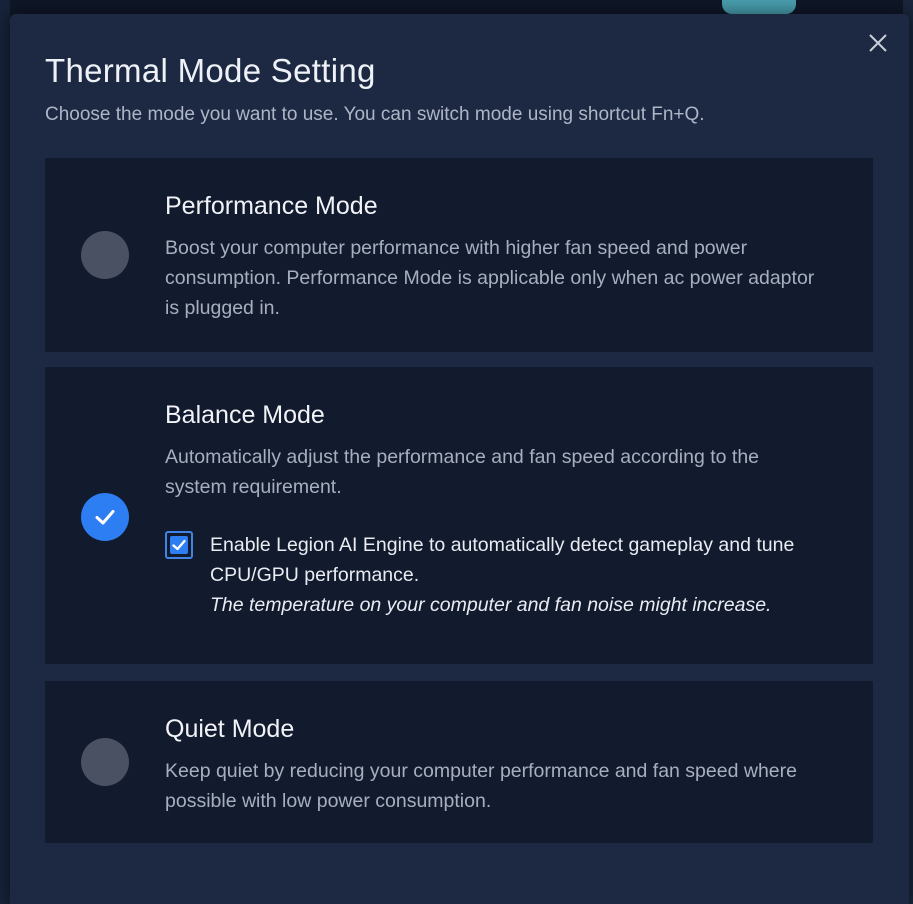  I want to click on balance-mode-radio, so click(105, 517).